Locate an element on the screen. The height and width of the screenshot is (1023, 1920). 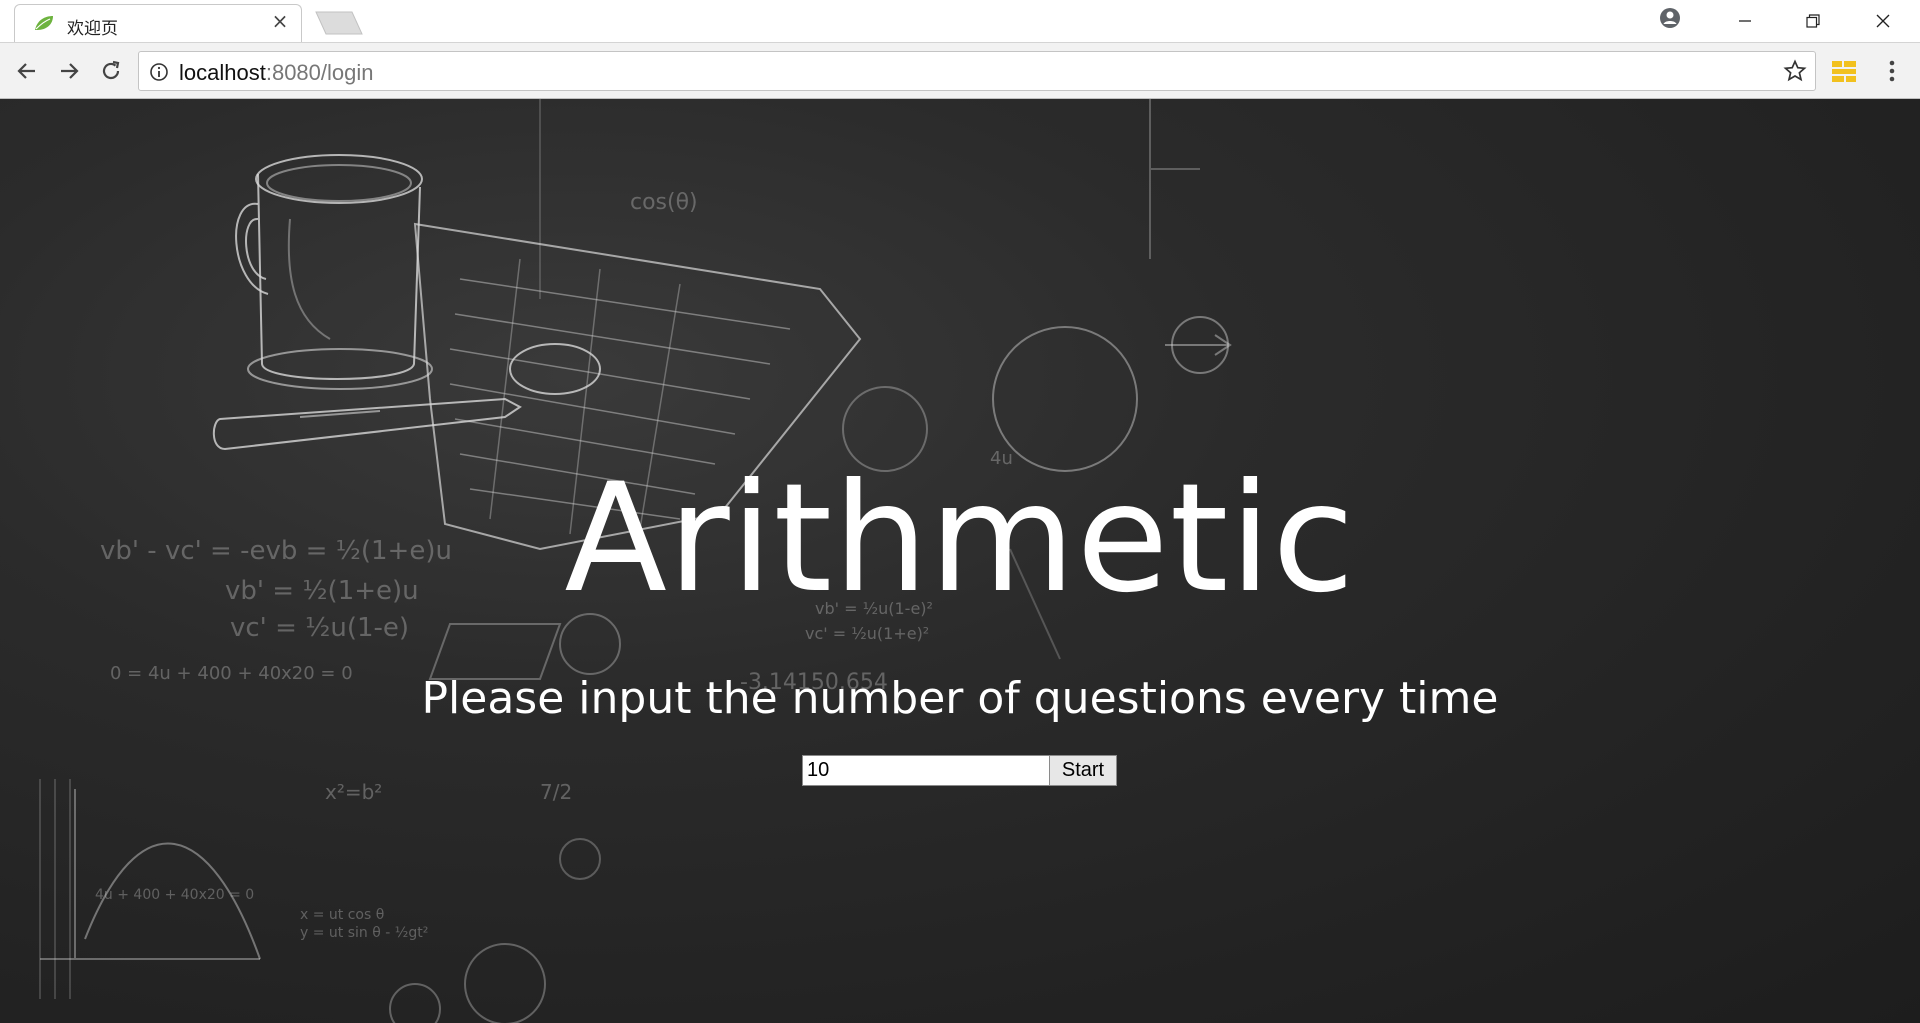
svg-text: x = ut cos θ is located at coordinates (342, 915).